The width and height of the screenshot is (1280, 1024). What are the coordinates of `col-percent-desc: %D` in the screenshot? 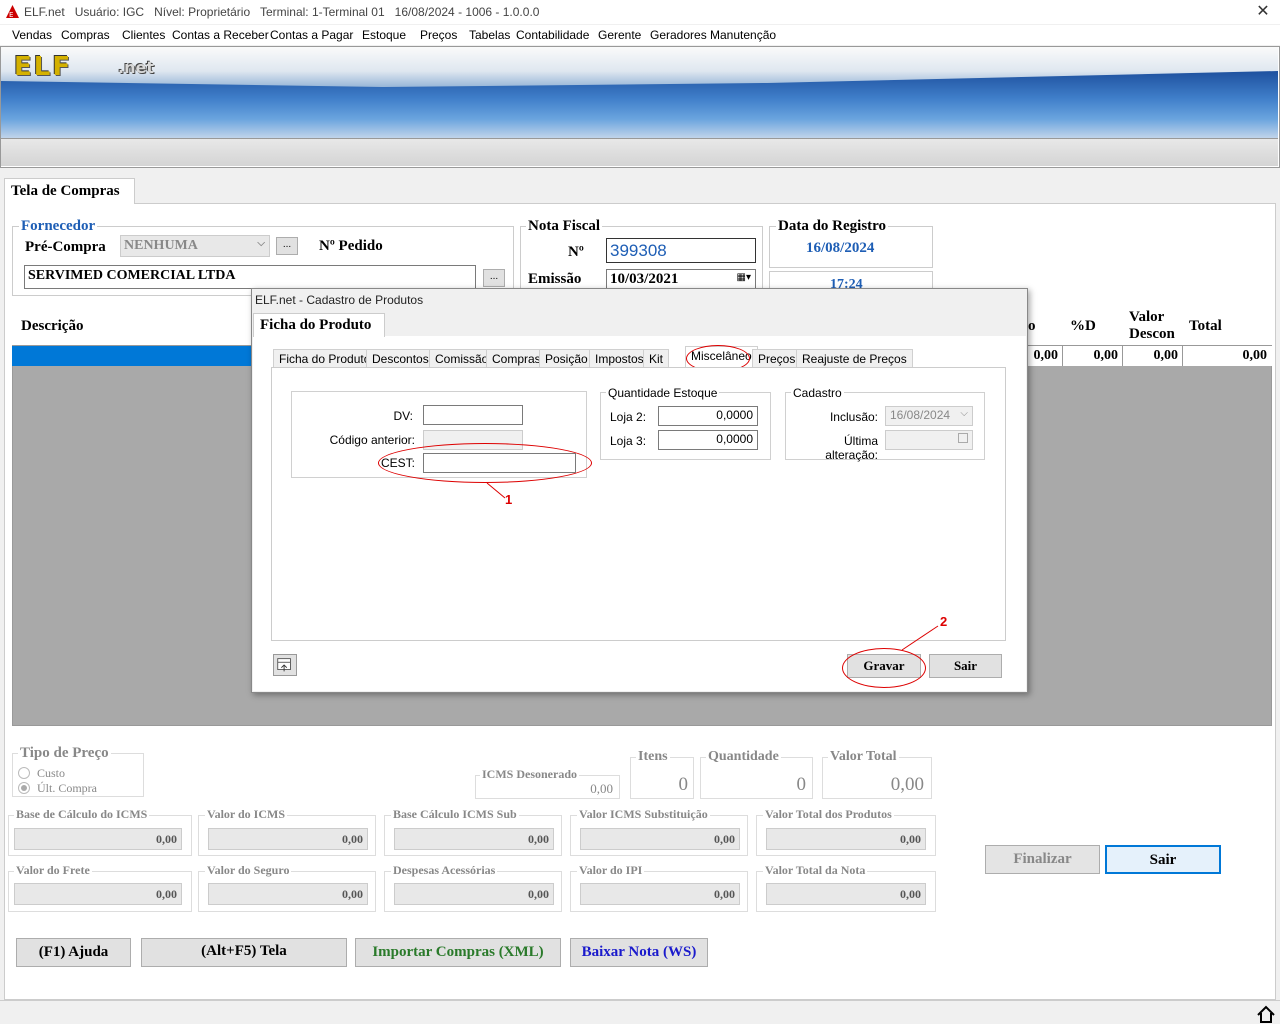 It's located at (1083, 326).